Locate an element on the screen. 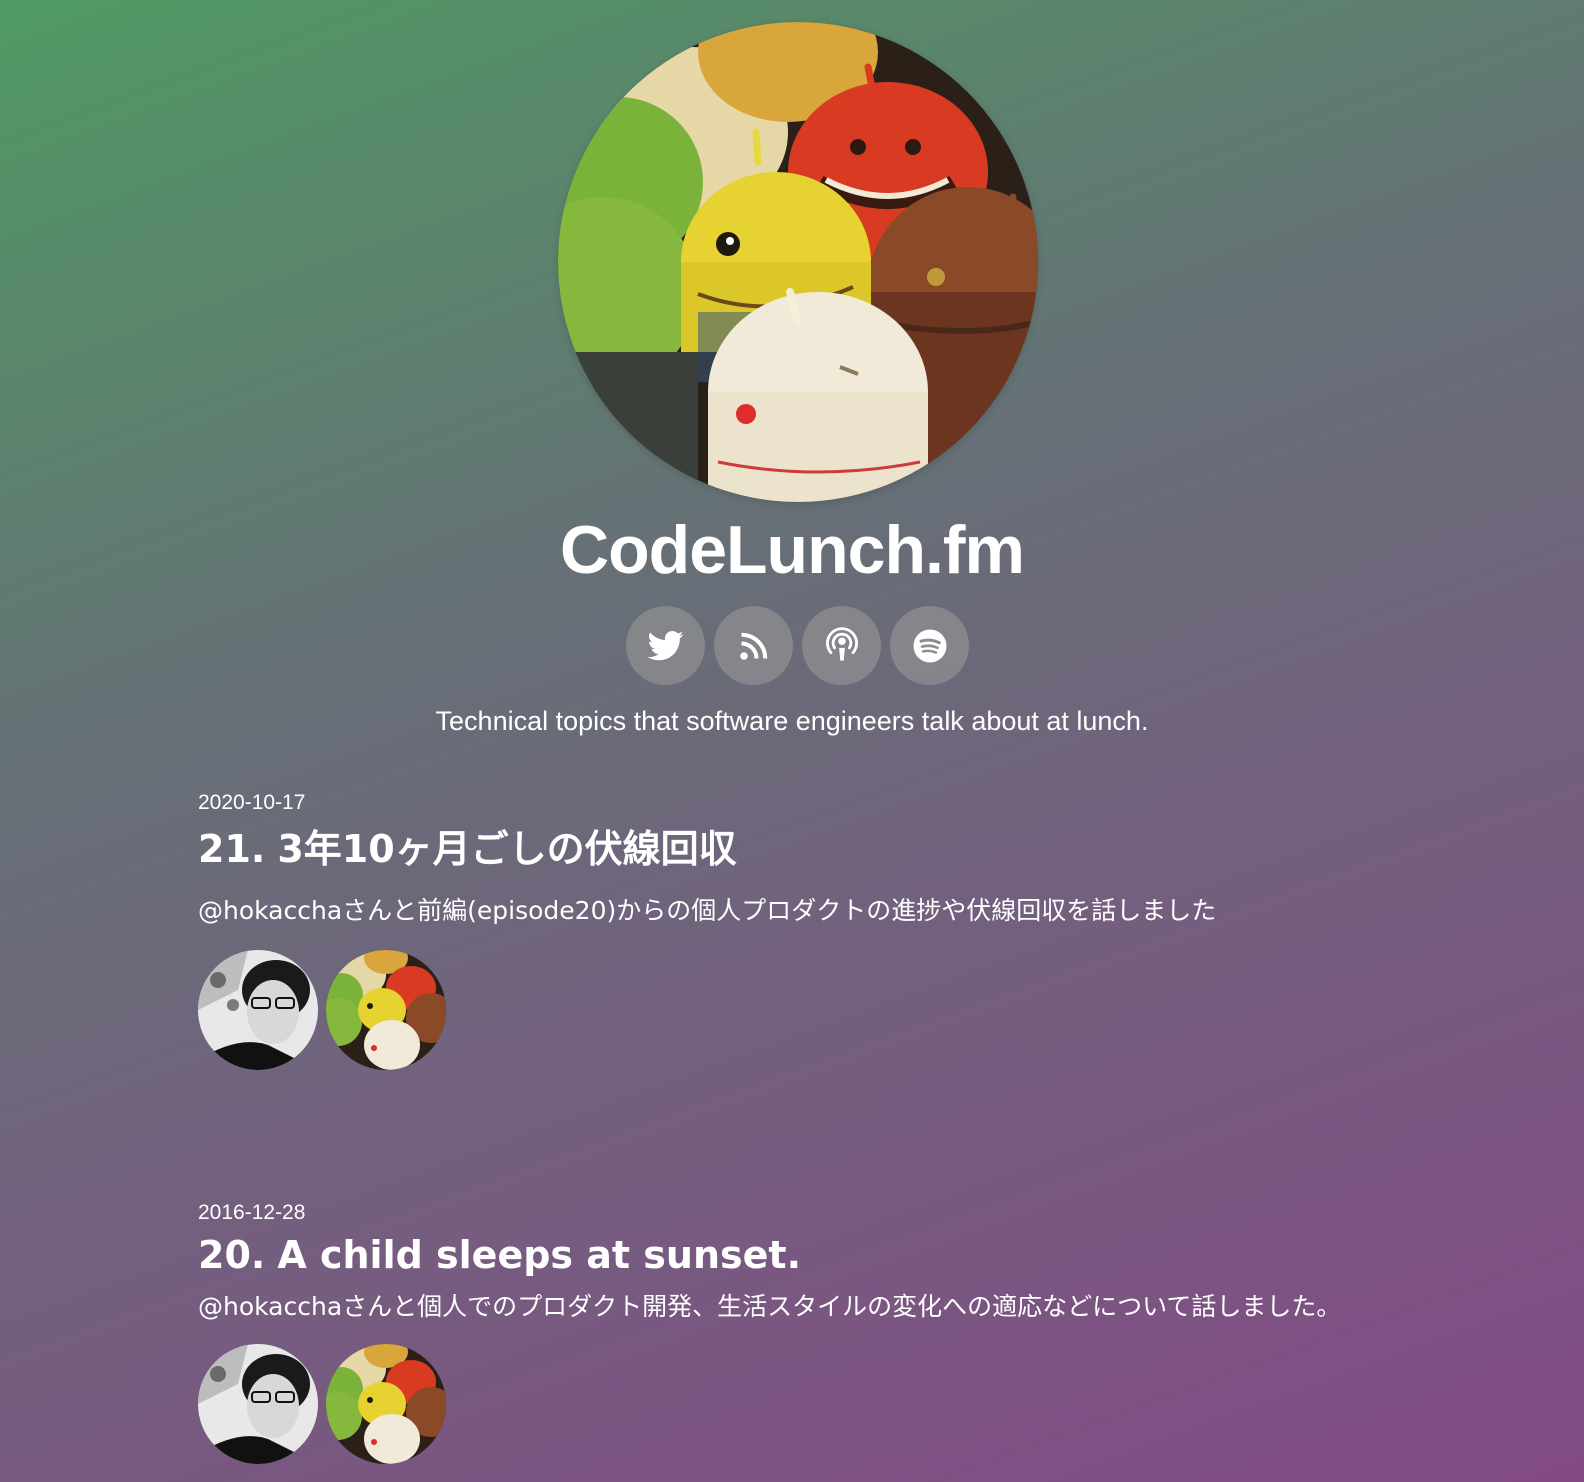  spotify-icon is located at coordinates (929, 645).